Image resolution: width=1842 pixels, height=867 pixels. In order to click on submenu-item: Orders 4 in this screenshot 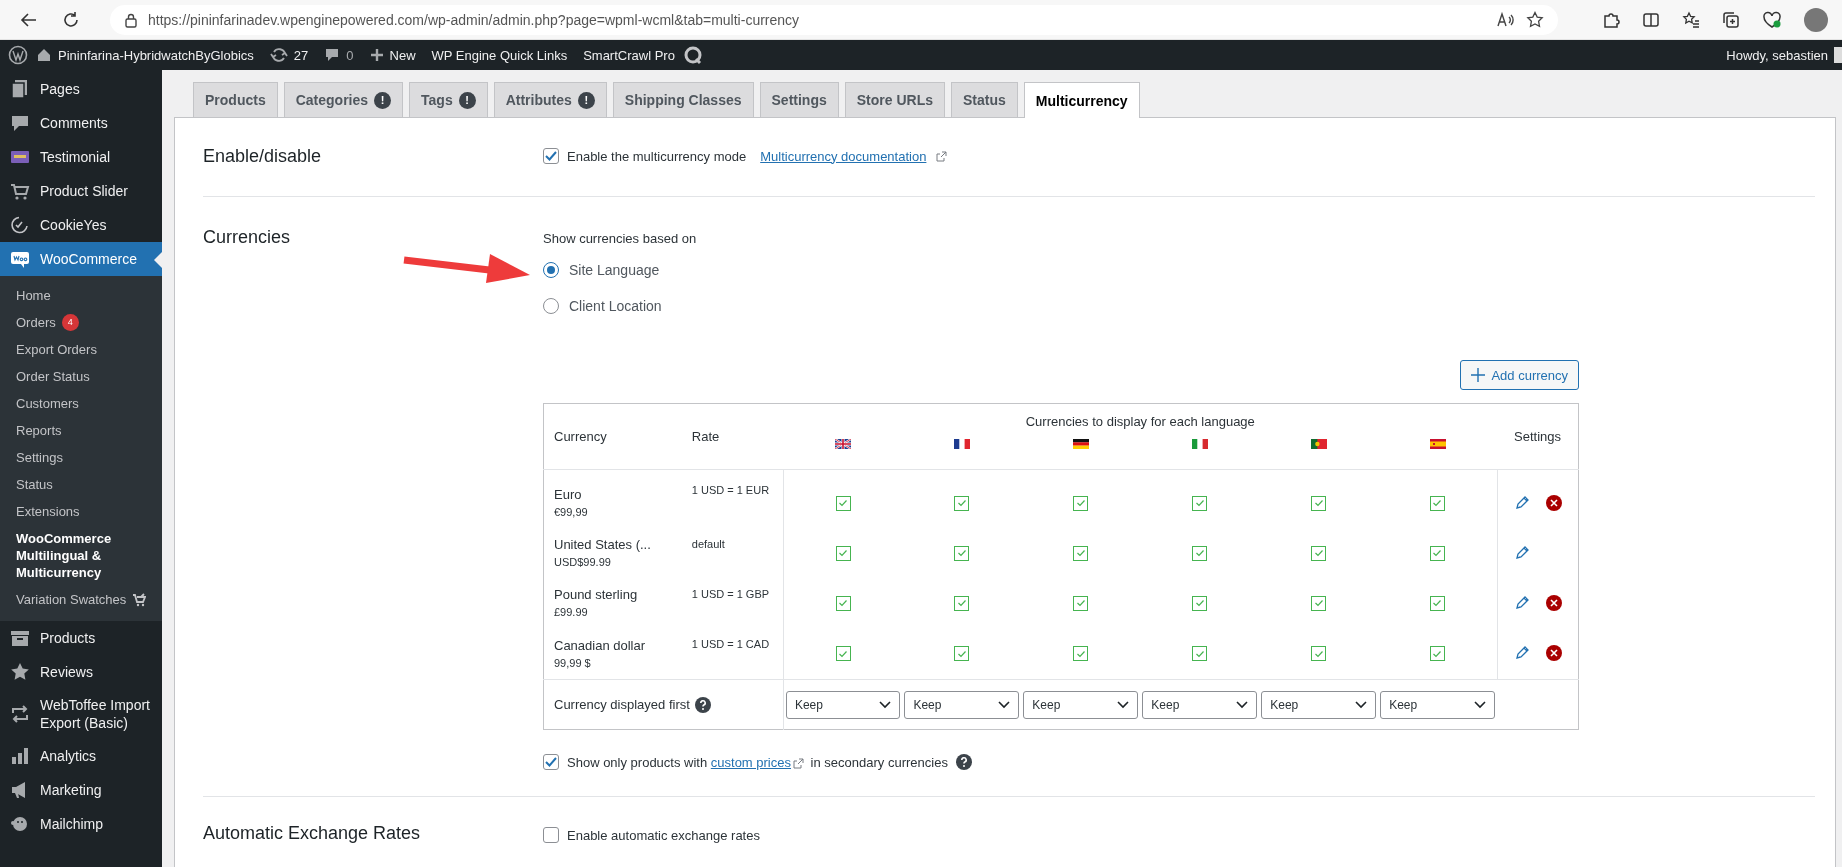, I will do `click(81, 322)`.